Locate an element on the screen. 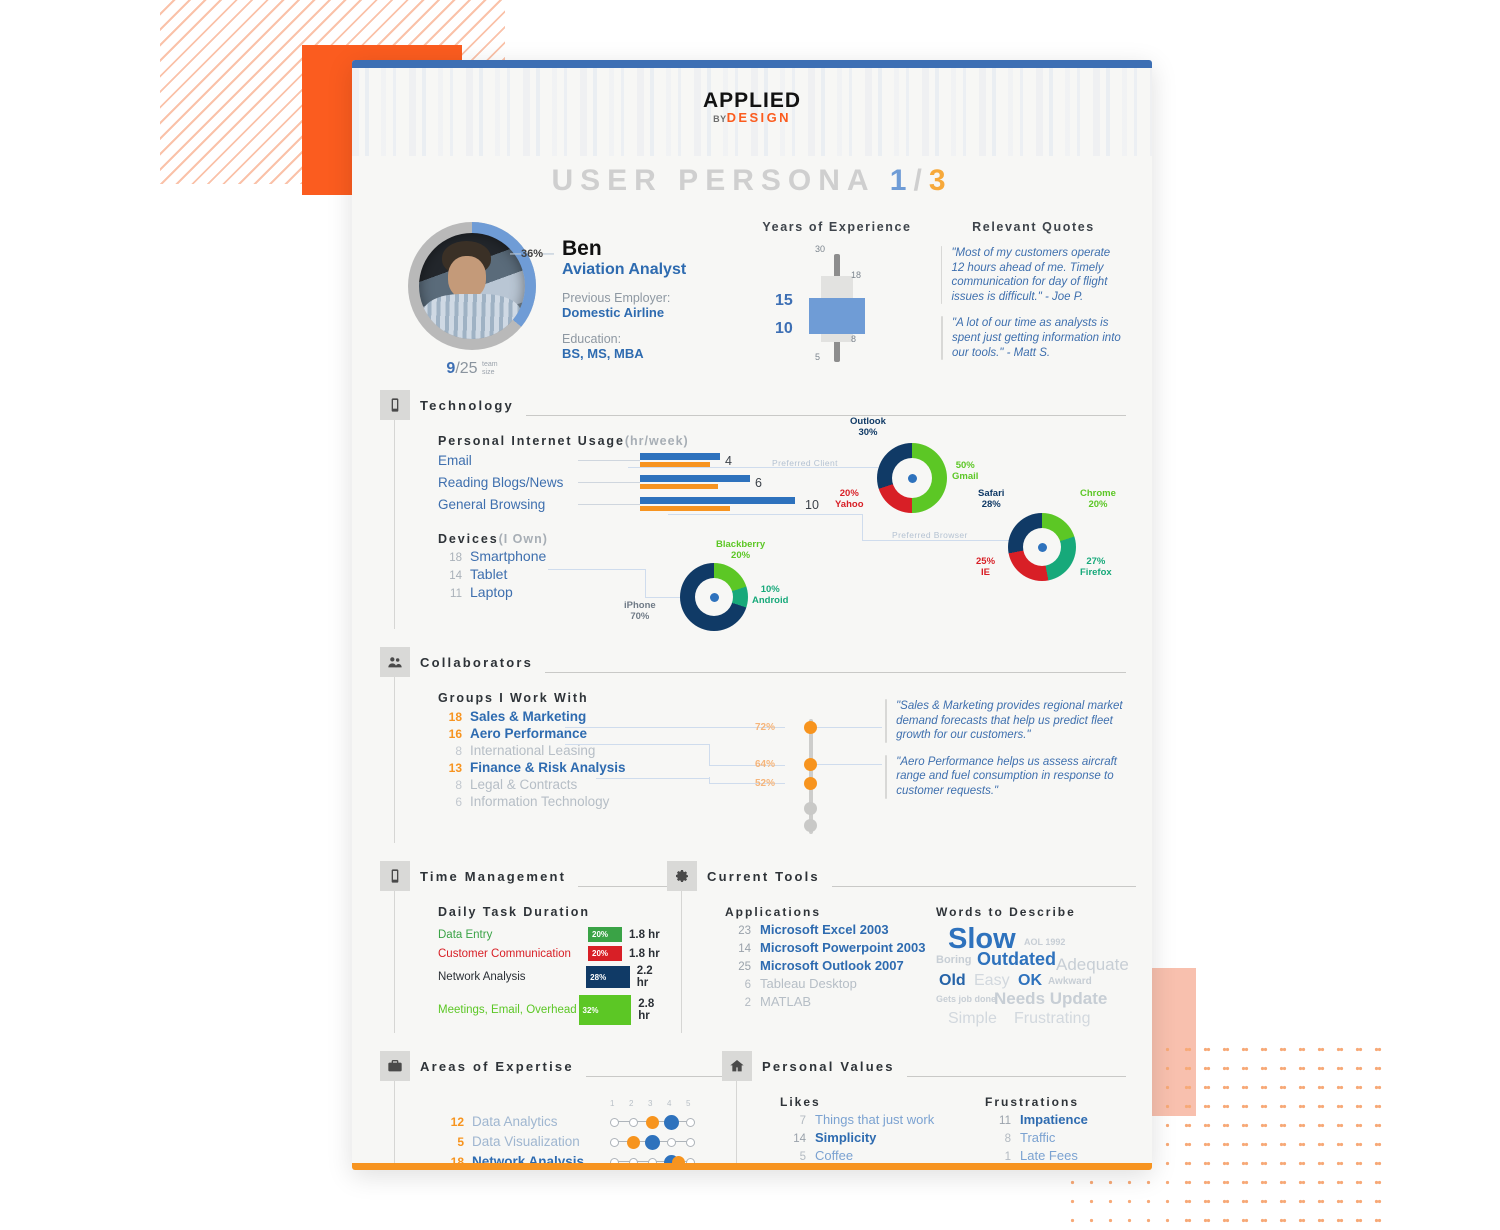 This screenshot has width=1500, height=1230. expertise-label: Data Analytics is located at coordinates (515, 1121).